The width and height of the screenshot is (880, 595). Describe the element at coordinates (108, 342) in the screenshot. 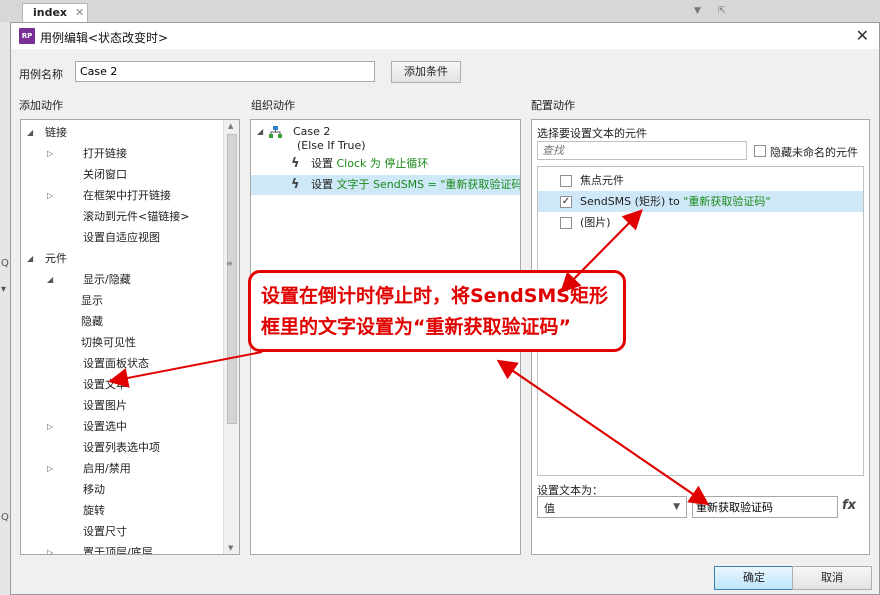

I see `action-tree-item-label: 切换可见性` at that location.